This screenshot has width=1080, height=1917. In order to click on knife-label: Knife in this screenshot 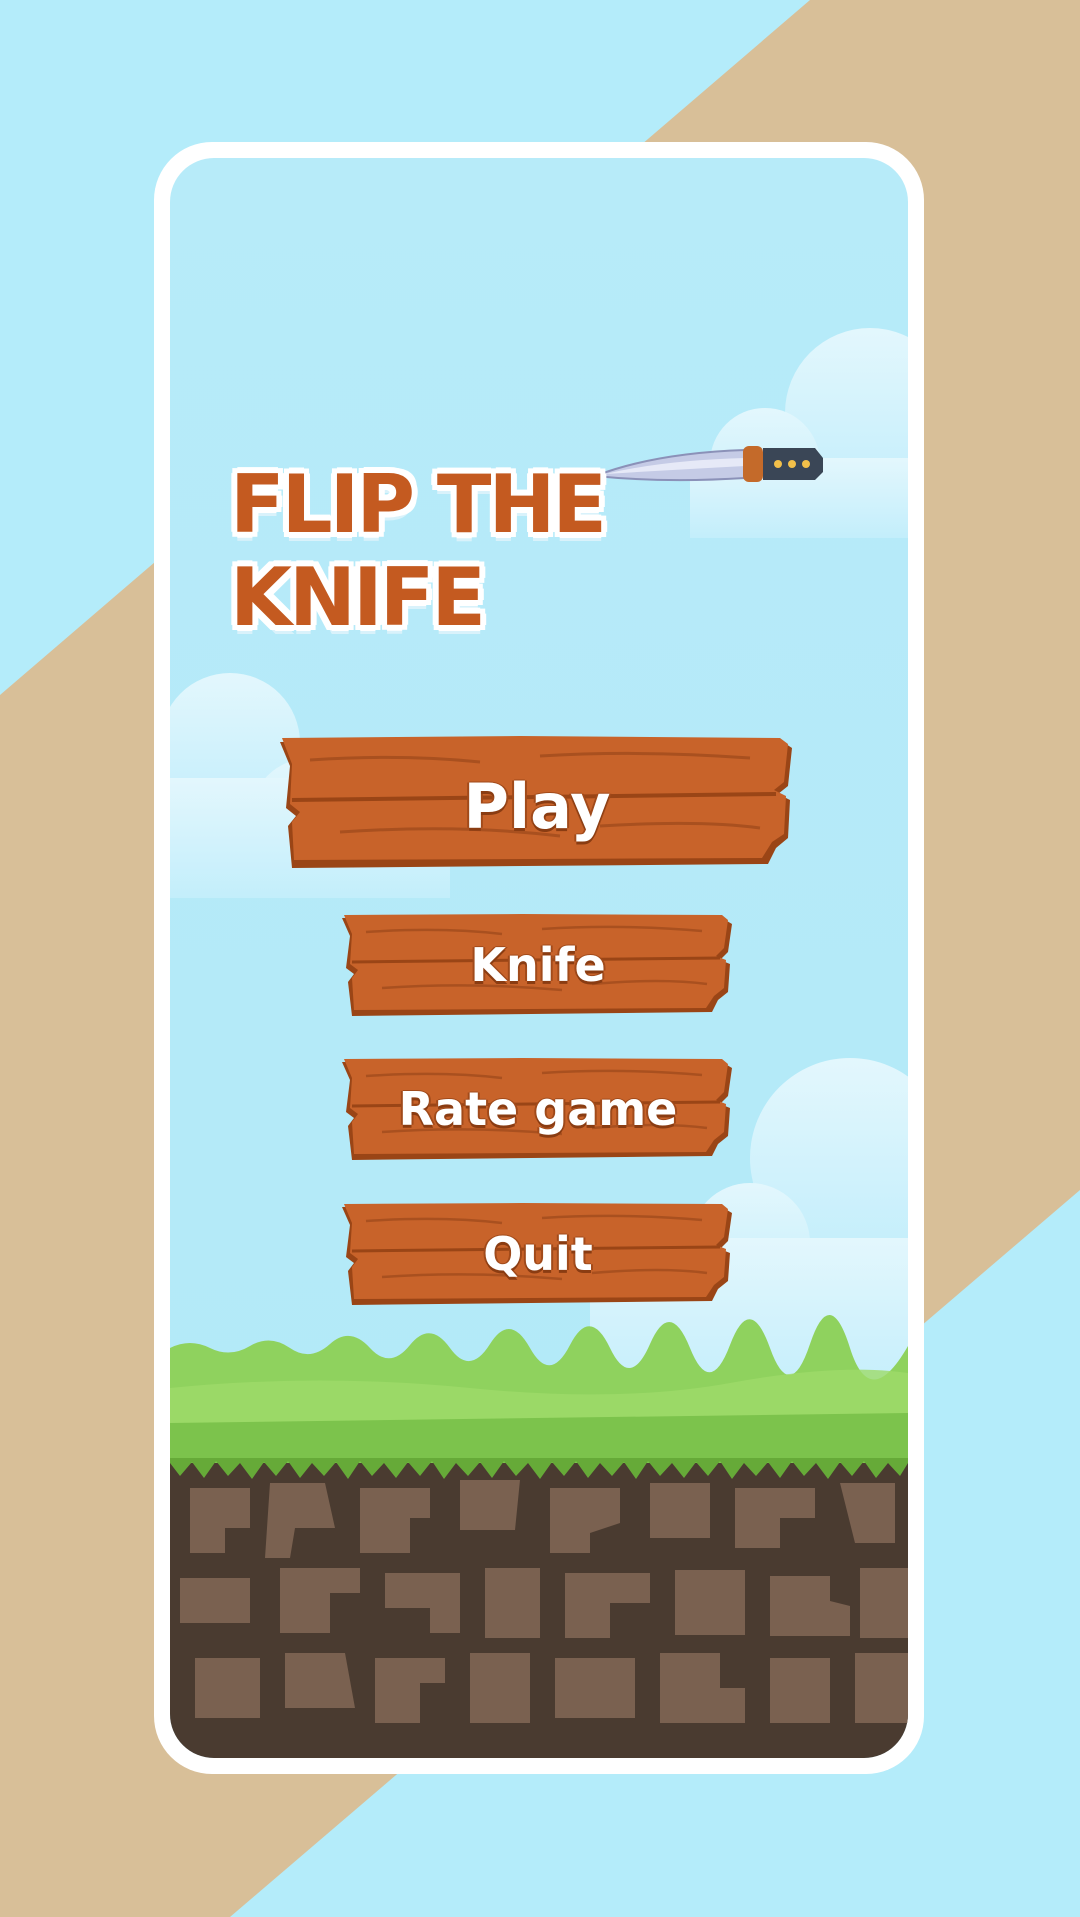, I will do `click(538, 965)`.